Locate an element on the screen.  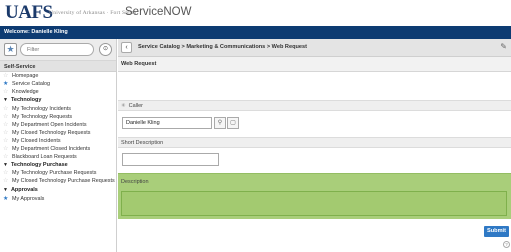
nav-item: ☆ My Department Closed Incidents is located at coordinates (58, 149).